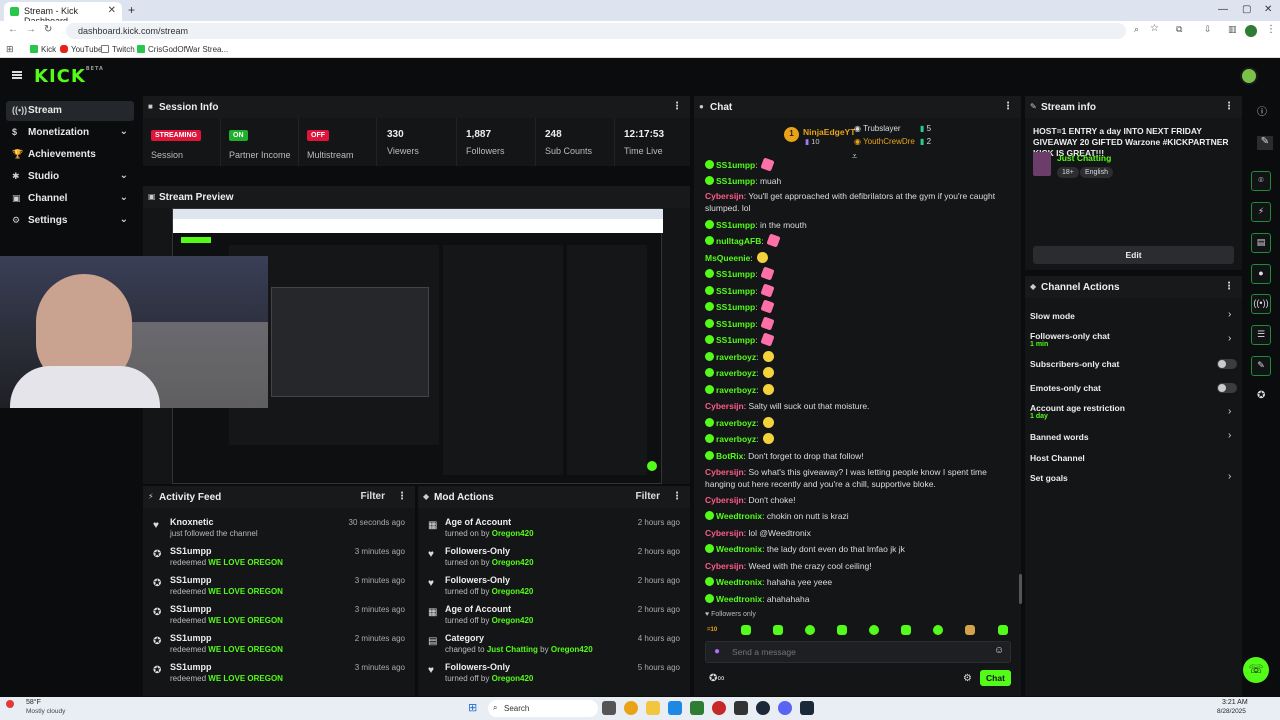 The height and width of the screenshot is (720, 1280). Describe the element at coordinates (1070, 336) in the screenshot. I see `followers-only-chat-item: Followers-only chat` at that location.